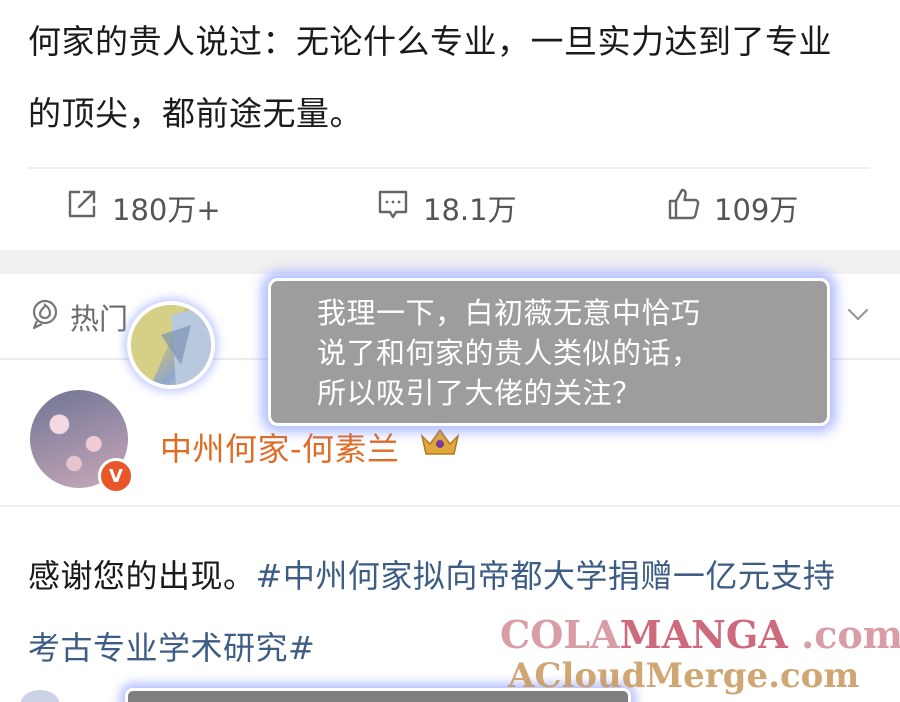  I want to click on comment-divider, so click(450, 506).